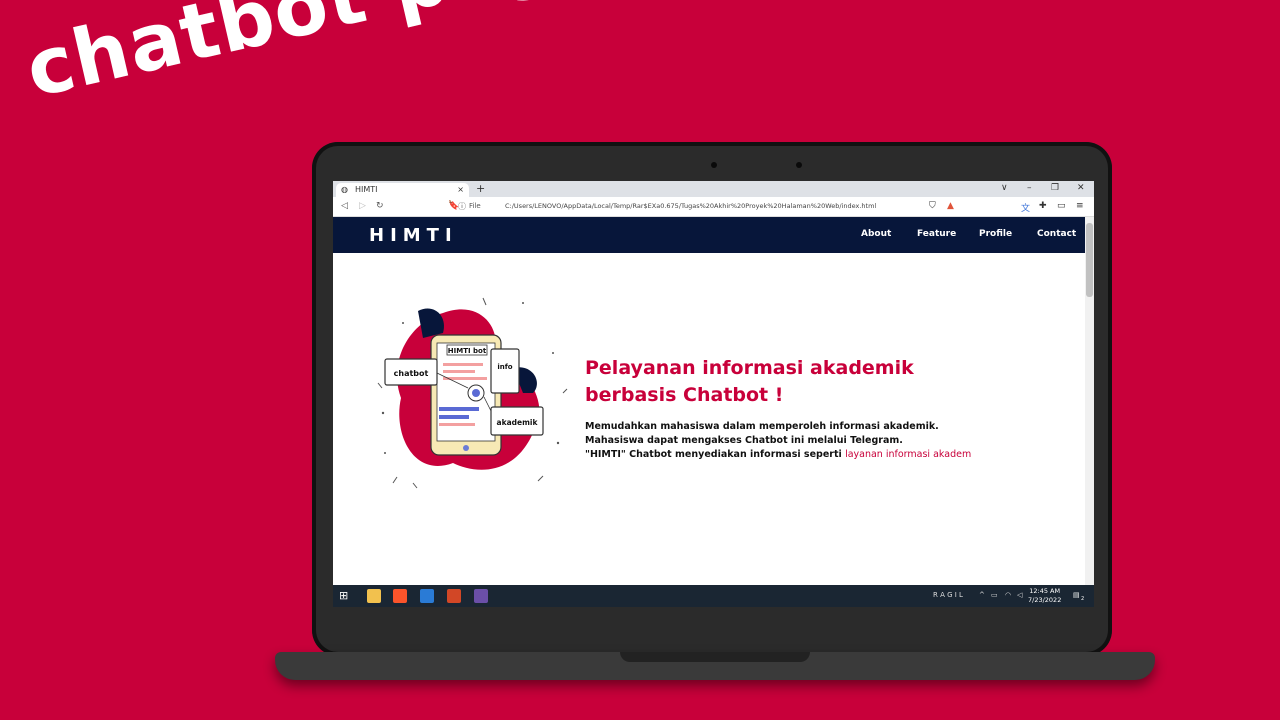 This screenshot has height=720, width=1280. I want to click on battery-icon: ▭, so click(994, 595).